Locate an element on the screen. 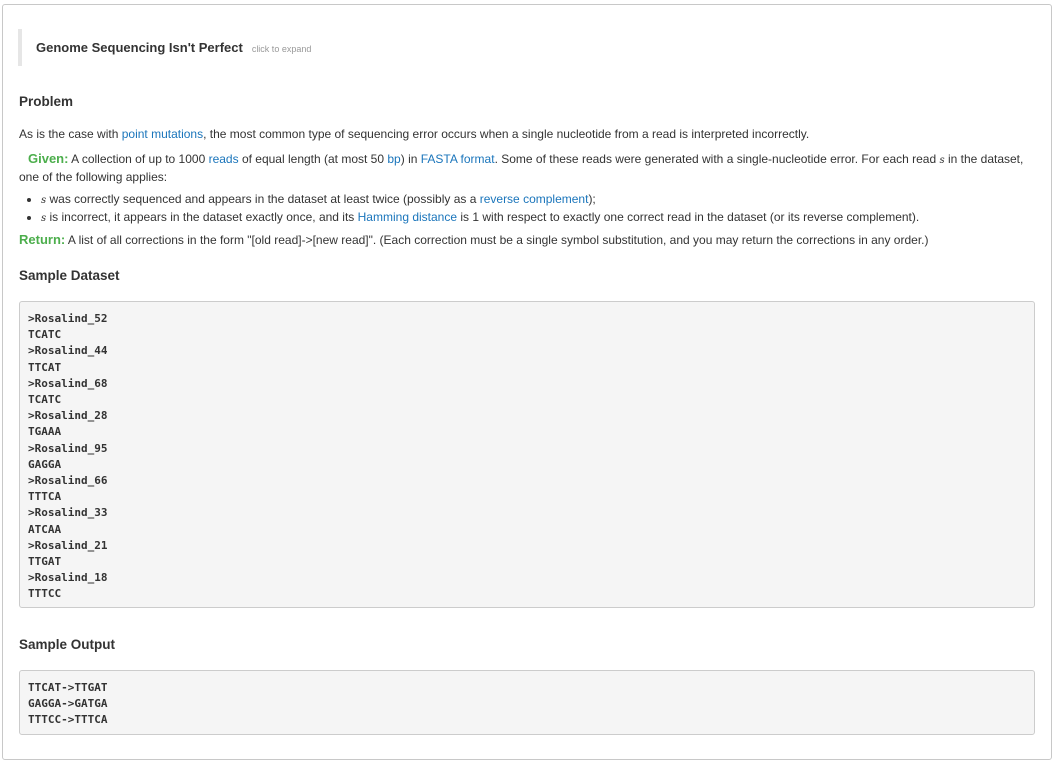 This screenshot has width=1056, height=762. code-line: >Rosalind_18 is located at coordinates (68, 578).